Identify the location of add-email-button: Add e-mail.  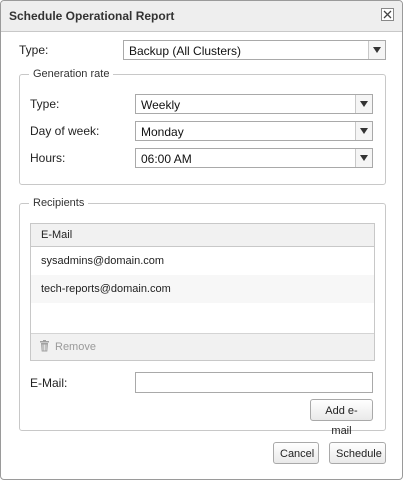
(341, 418).